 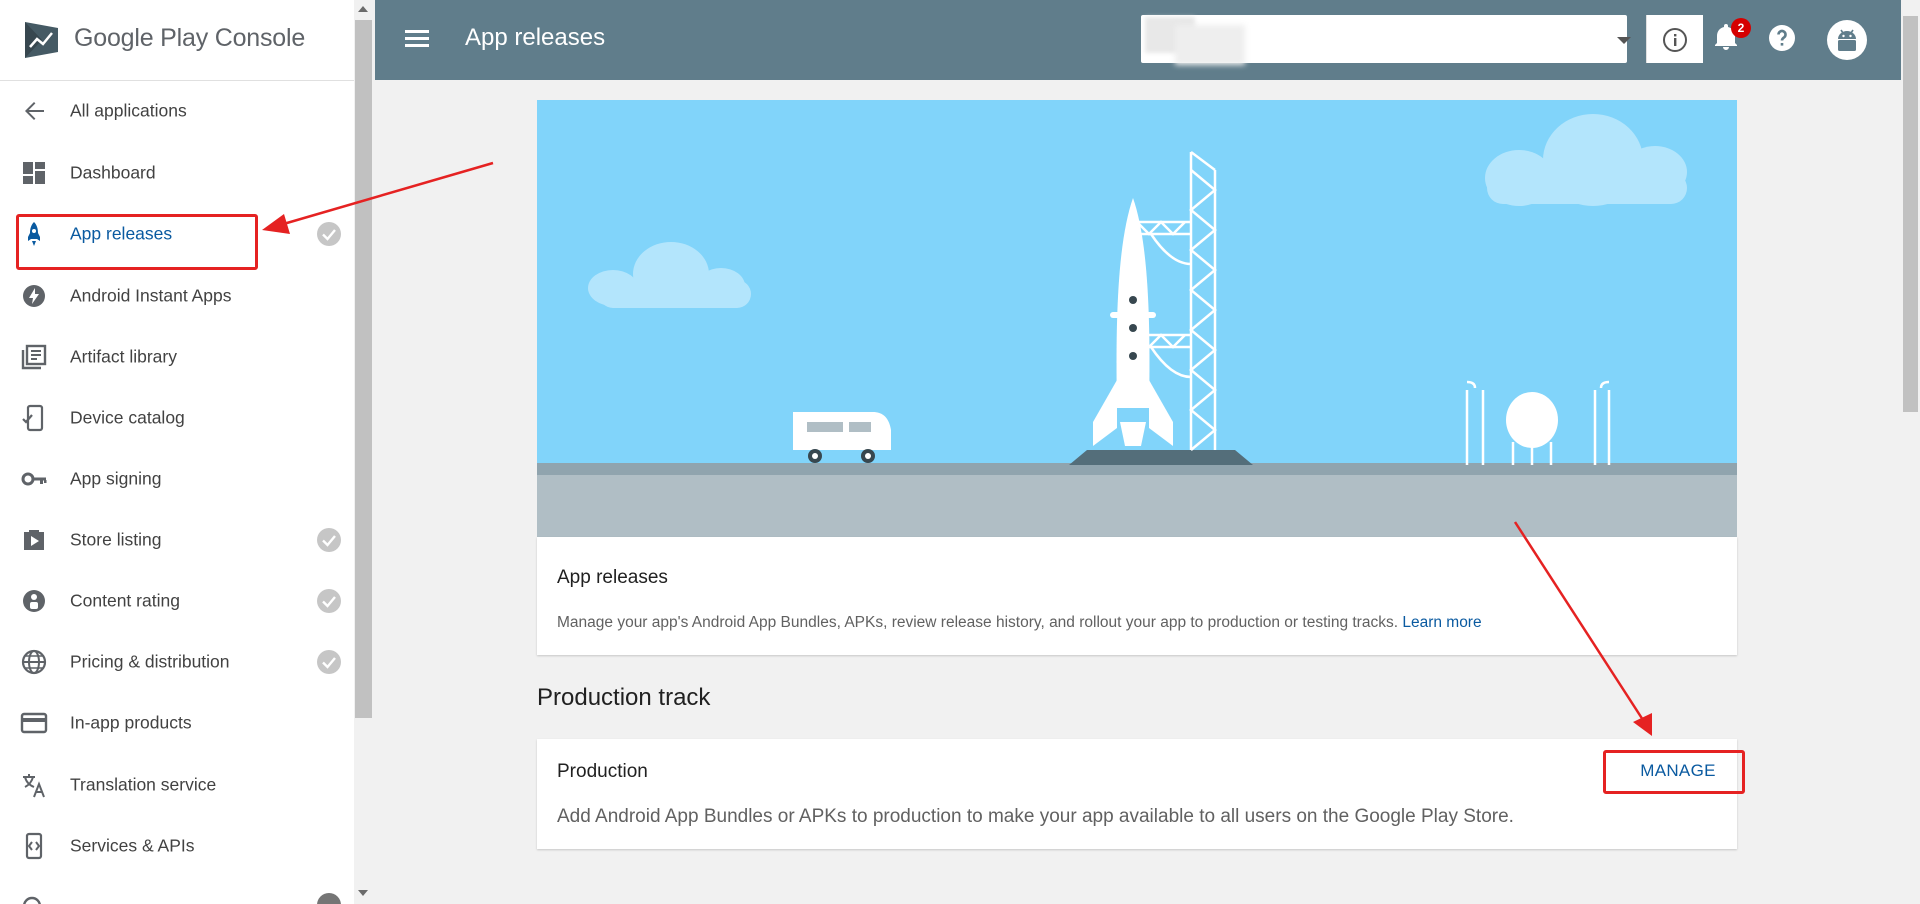 I want to click on app-selector-dropdown, so click(x=1386, y=40).